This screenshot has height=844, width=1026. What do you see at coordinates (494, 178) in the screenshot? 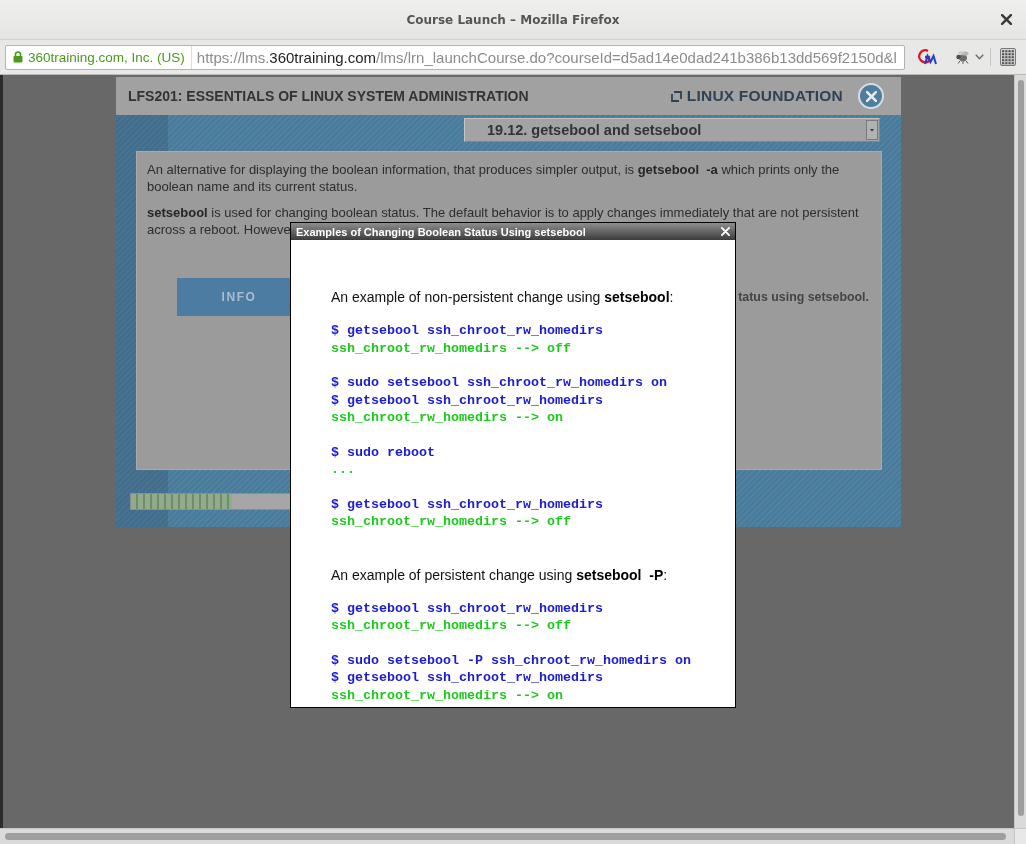
I see `info-paragraph: An alternative for displaying the boolean information, that produces simpler output, is getsebool -a which prints only the boolean name and its current status.` at bounding box center [494, 178].